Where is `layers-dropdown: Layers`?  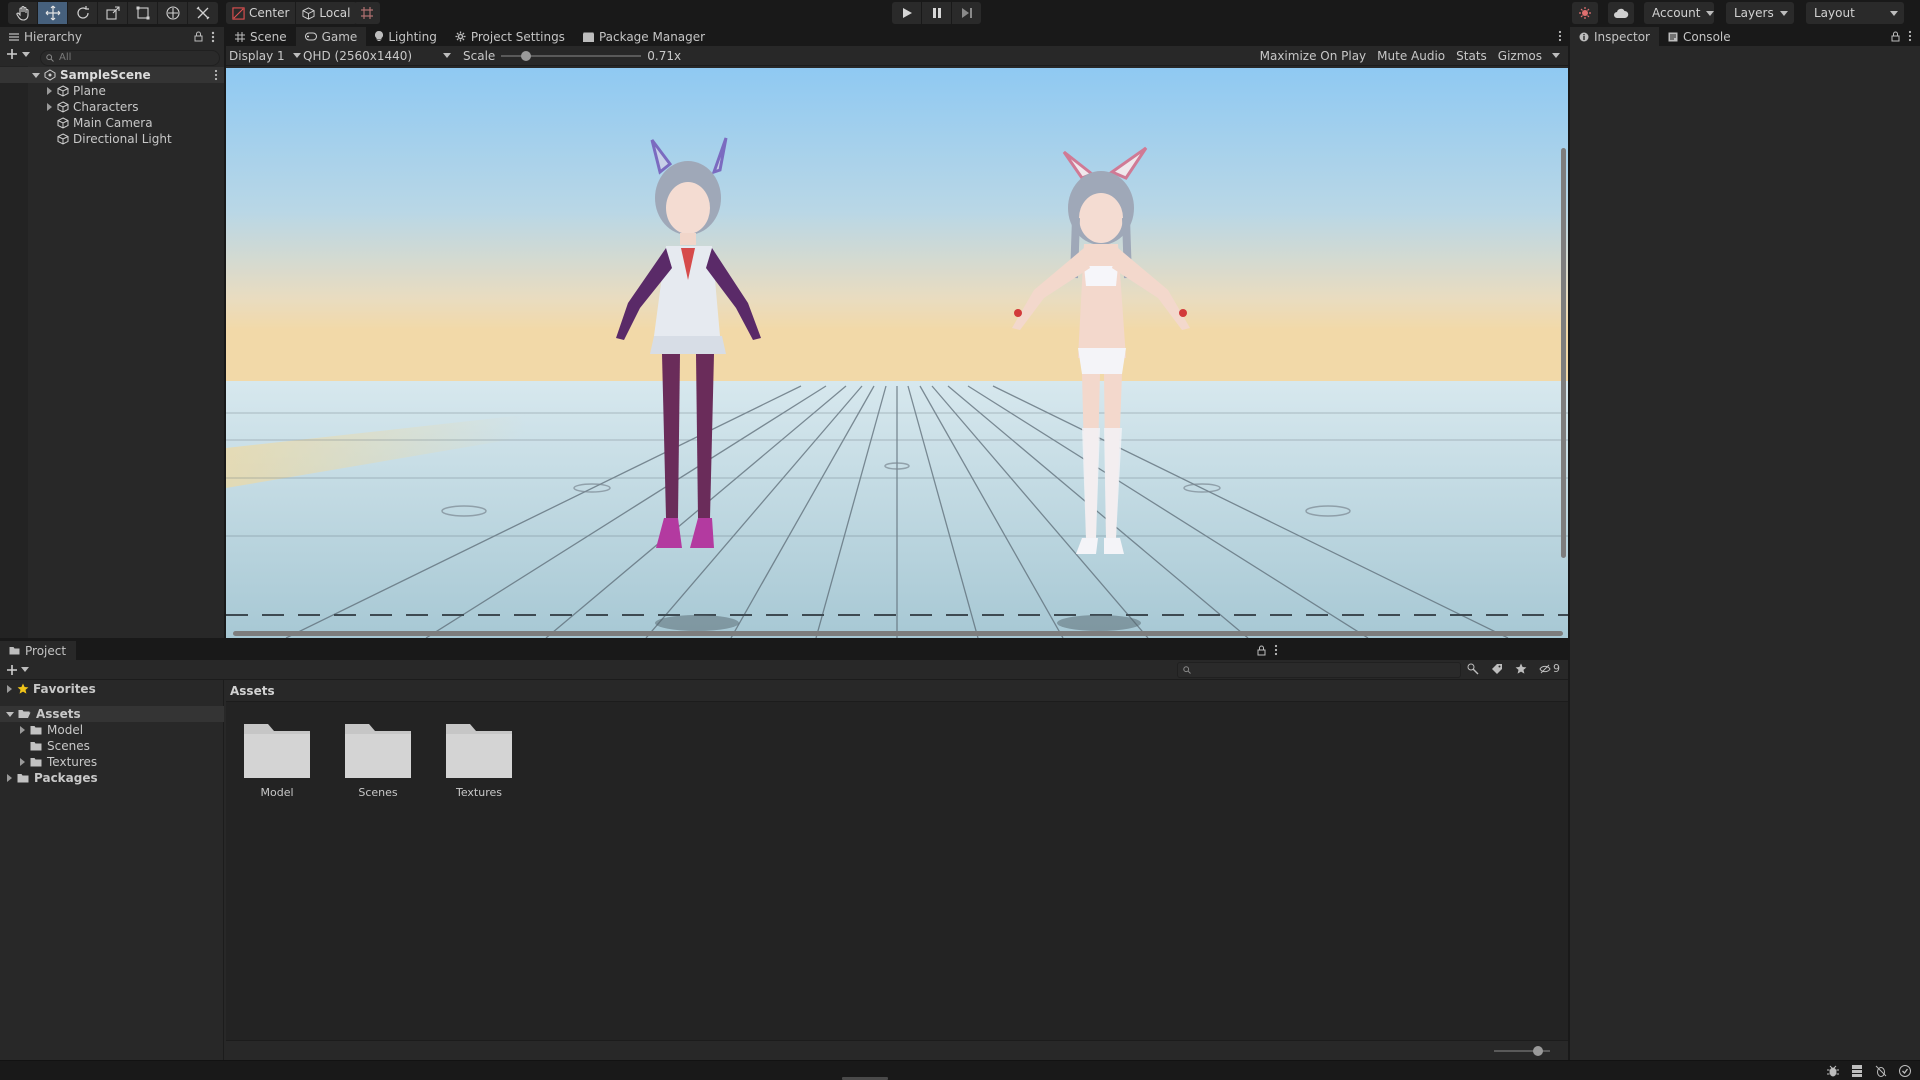
layers-dropdown: Layers is located at coordinates (1760, 13).